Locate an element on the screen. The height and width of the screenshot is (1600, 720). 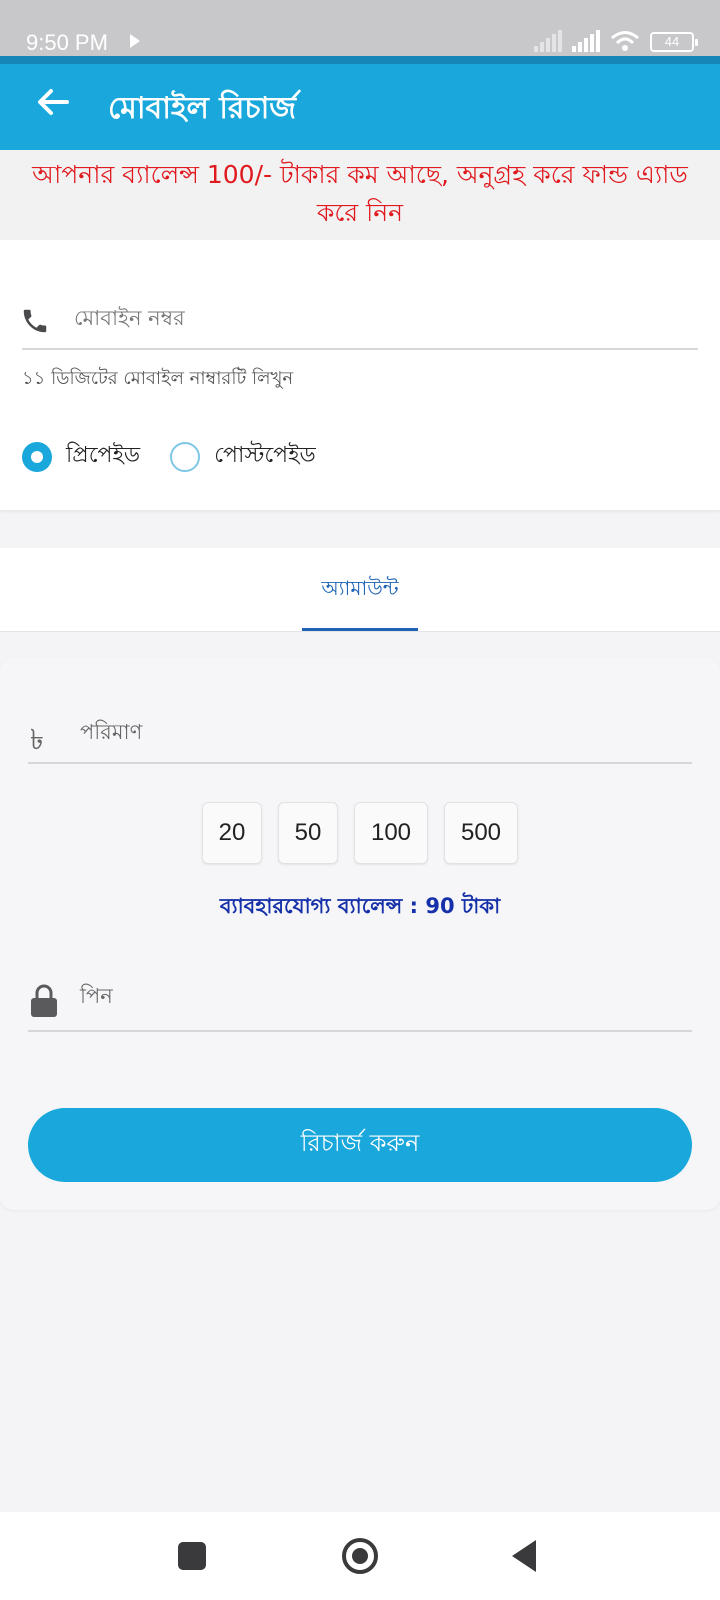
postpaid-label: পোস্টপেইড is located at coordinates (265, 456).